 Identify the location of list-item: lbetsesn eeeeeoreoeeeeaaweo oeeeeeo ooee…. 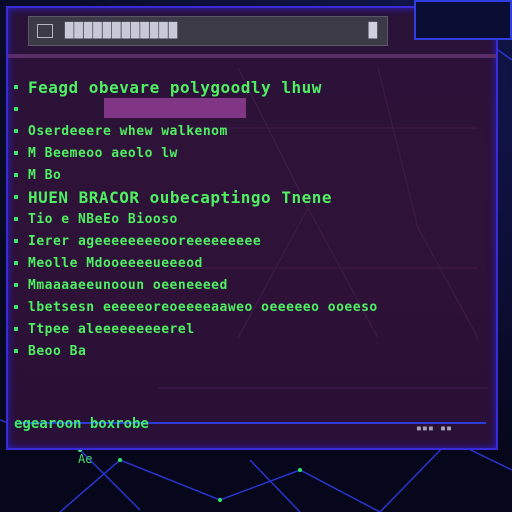
(250, 307).